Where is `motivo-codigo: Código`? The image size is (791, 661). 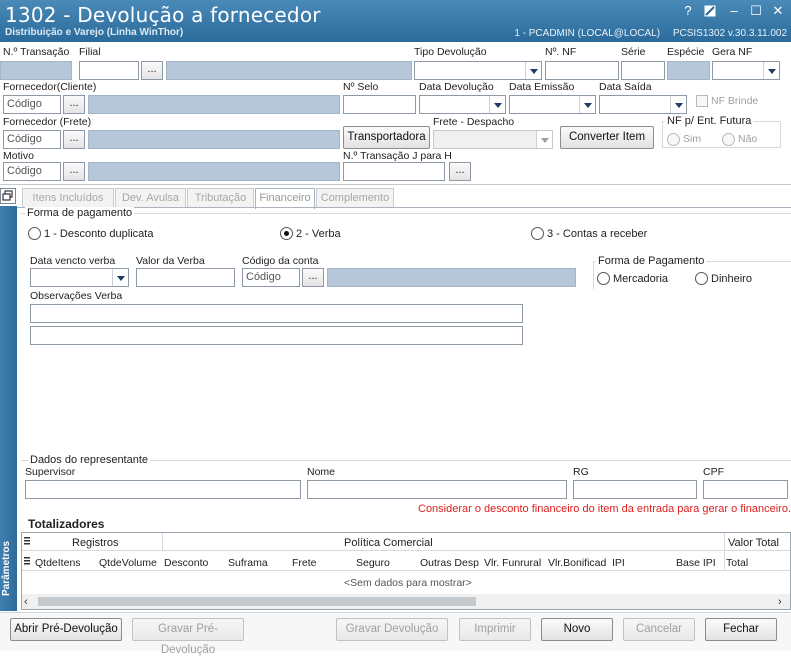
motivo-codigo: Código is located at coordinates (32, 171).